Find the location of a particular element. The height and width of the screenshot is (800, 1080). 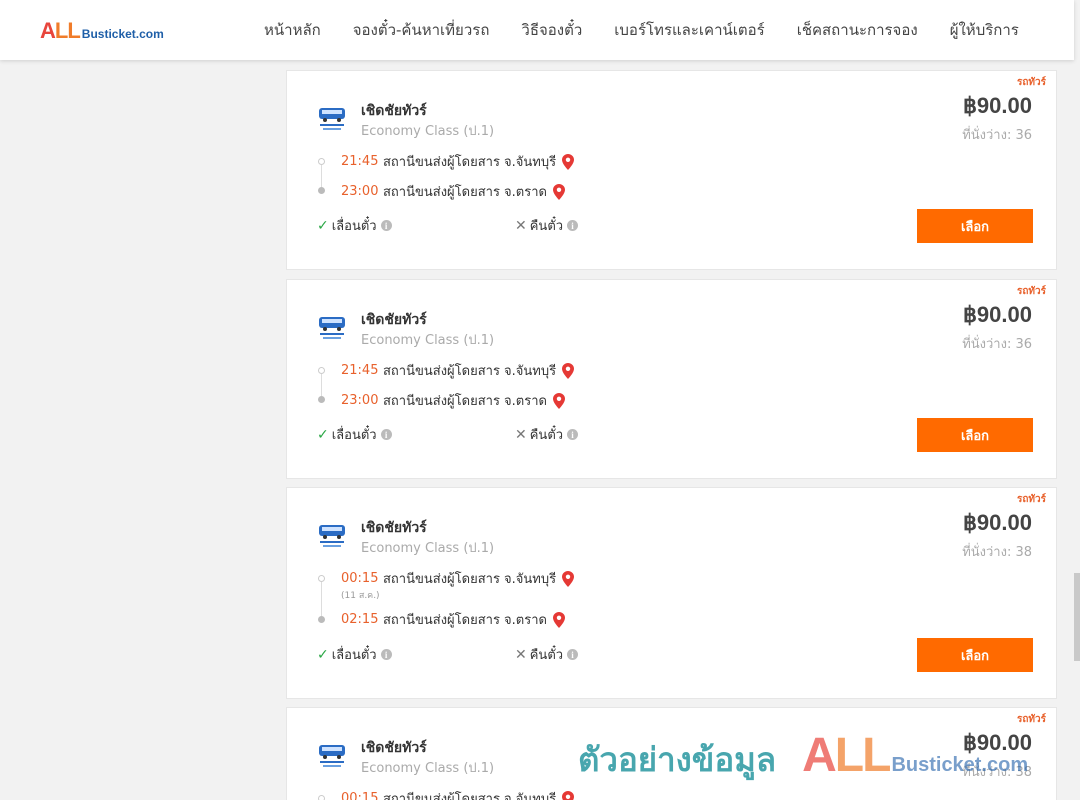

nav-phone-counters: เบอร์โทรและเคาน์เตอร์ is located at coordinates (689, 30).